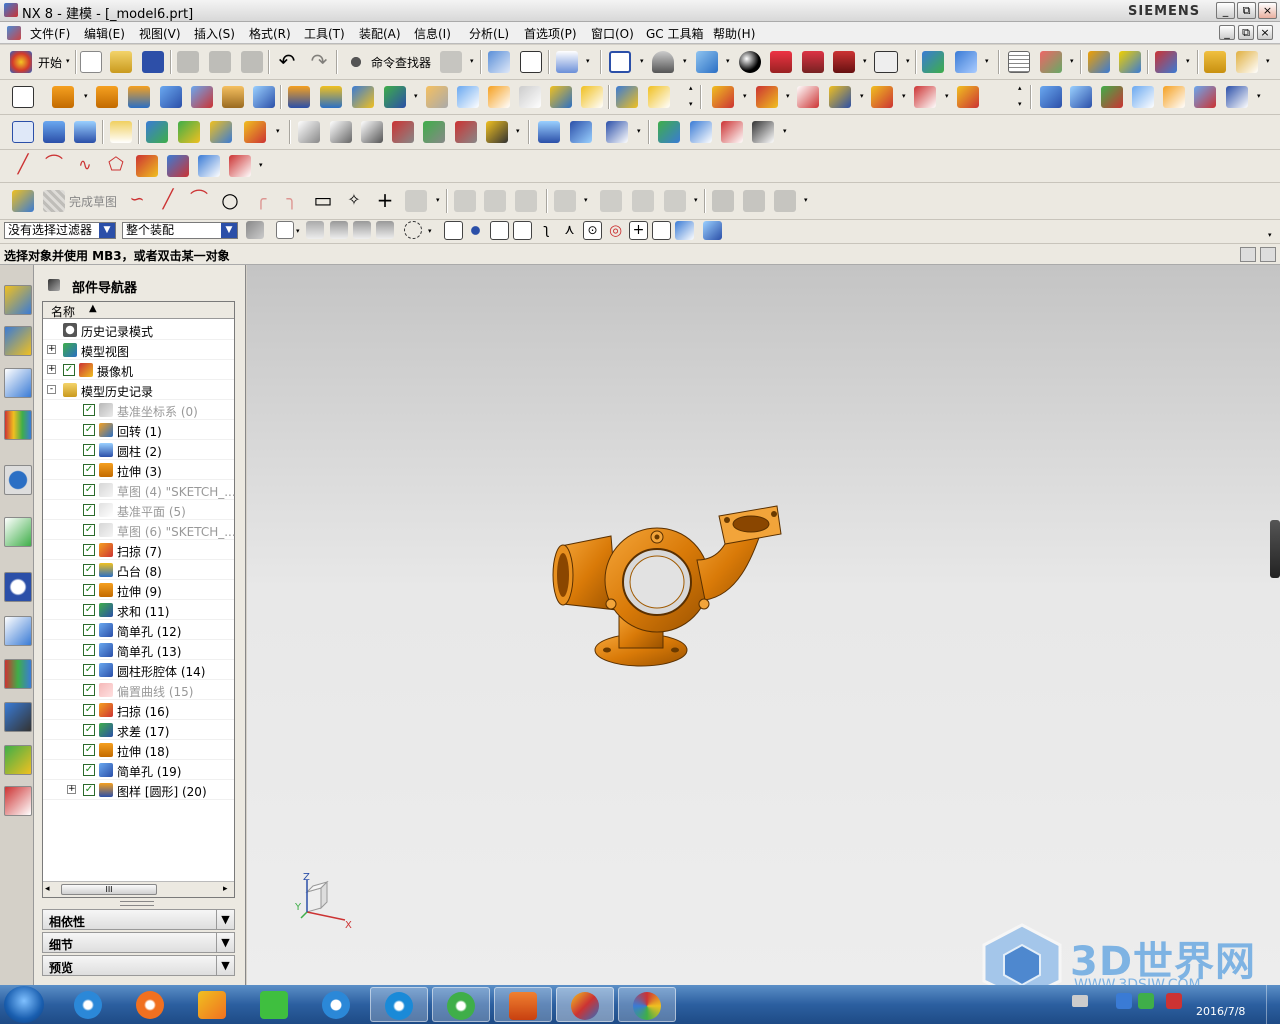 The height and width of the screenshot is (1024, 1280). I want to click on arc-icon: ⌒, so click(199, 201).